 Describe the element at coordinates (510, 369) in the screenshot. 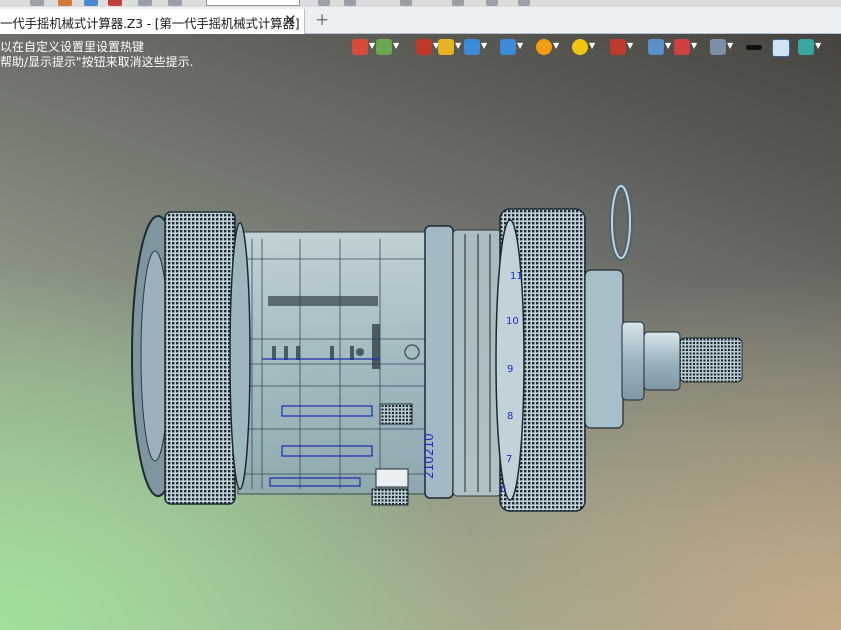

I see `dial-number-9: 9` at that location.